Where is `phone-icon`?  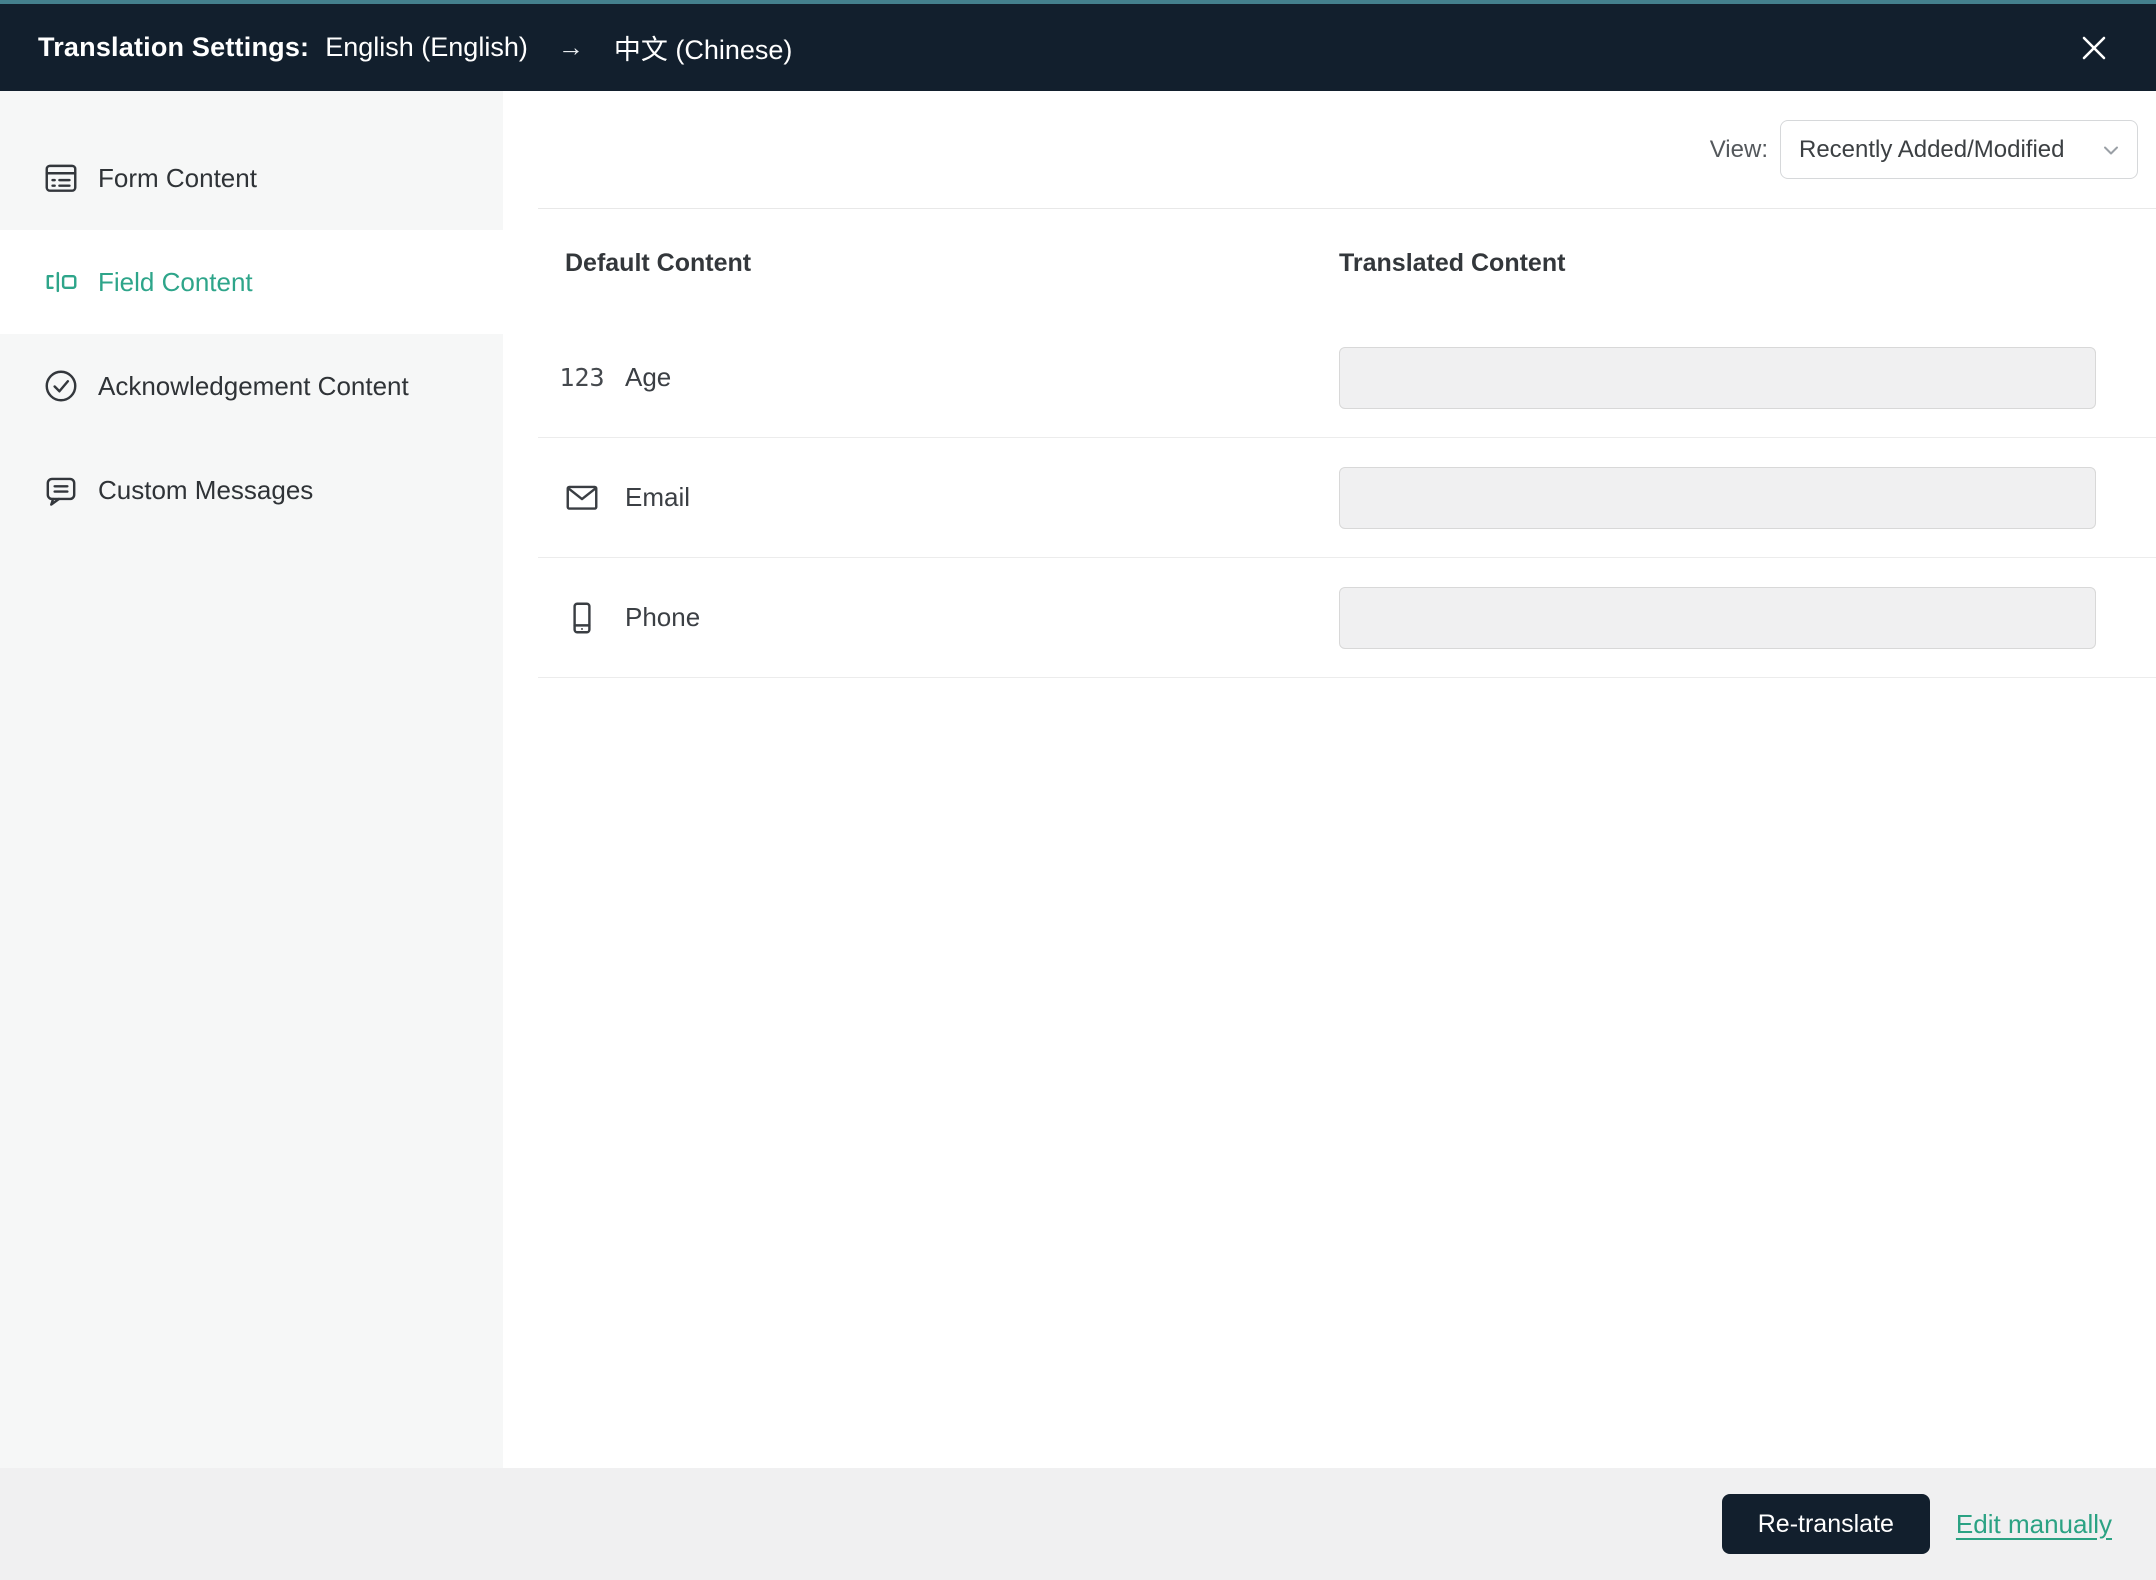 phone-icon is located at coordinates (582, 618).